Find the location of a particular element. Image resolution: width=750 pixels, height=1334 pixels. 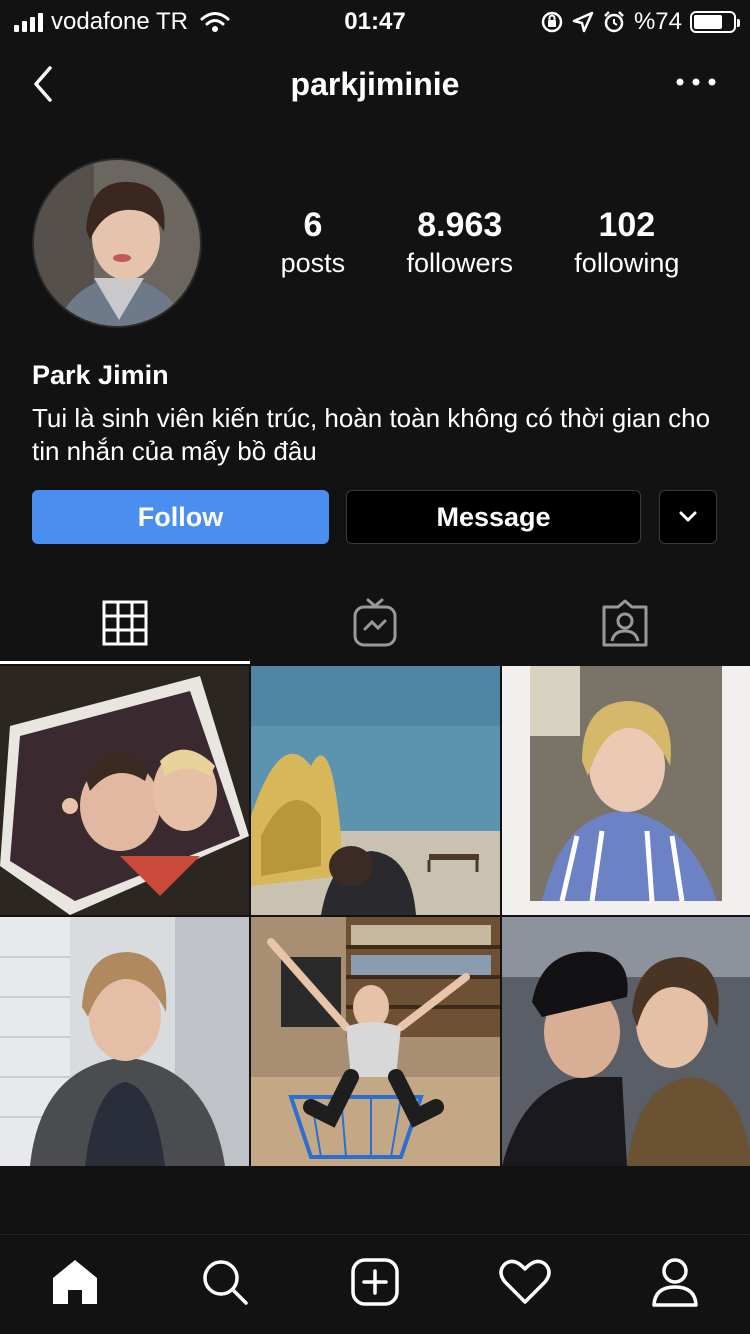

battery-icon is located at coordinates (715, 22).